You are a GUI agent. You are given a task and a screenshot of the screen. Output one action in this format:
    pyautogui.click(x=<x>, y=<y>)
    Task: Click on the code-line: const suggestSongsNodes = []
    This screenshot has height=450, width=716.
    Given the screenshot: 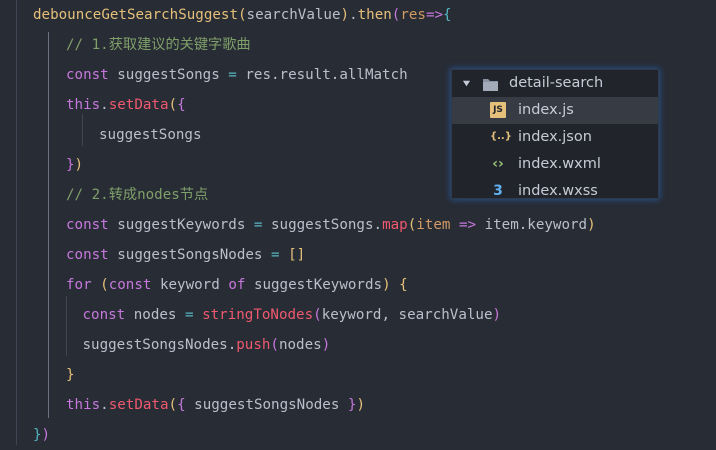 What is the action you would take?
    pyautogui.click(x=185, y=255)
    